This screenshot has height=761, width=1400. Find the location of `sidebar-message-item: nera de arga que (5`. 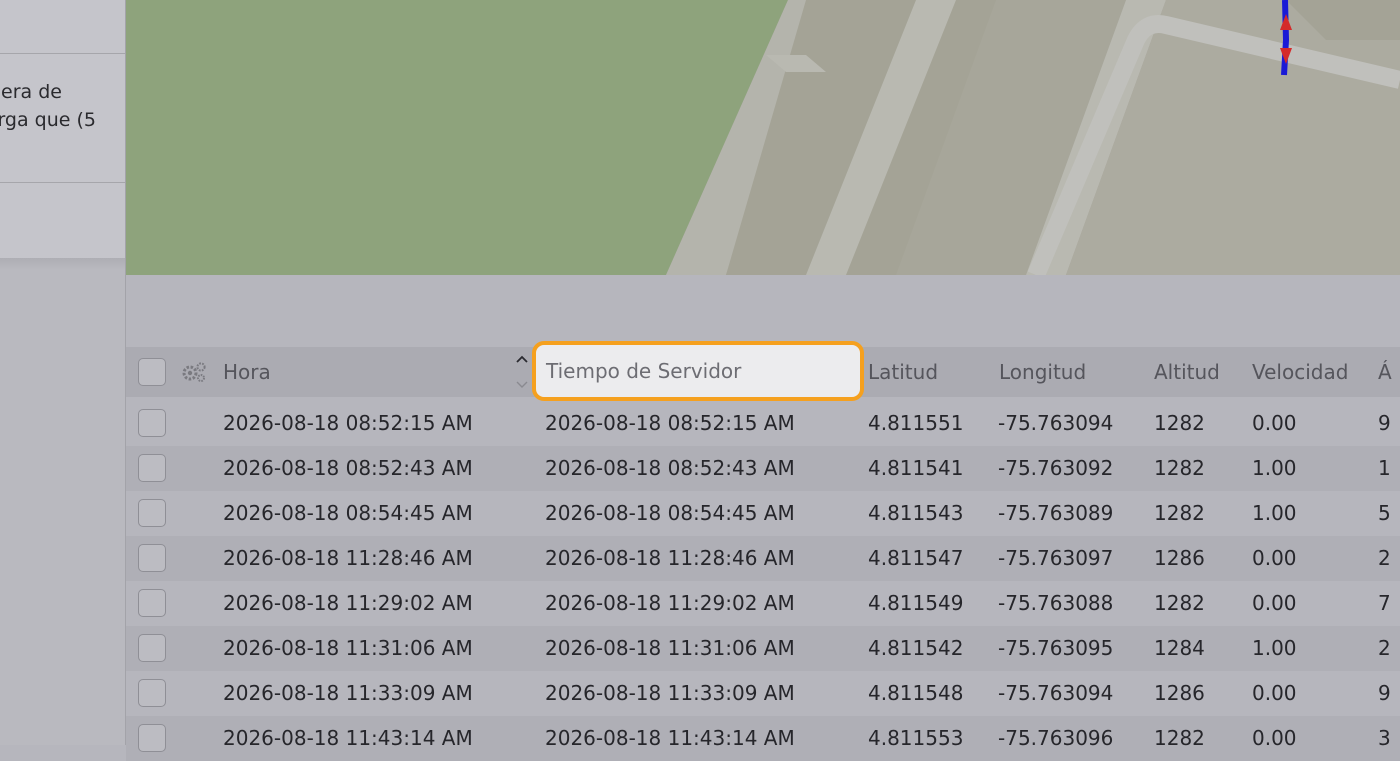

sidebar-message-item: nera de arga que (5 is located at coordinates (62, 118).